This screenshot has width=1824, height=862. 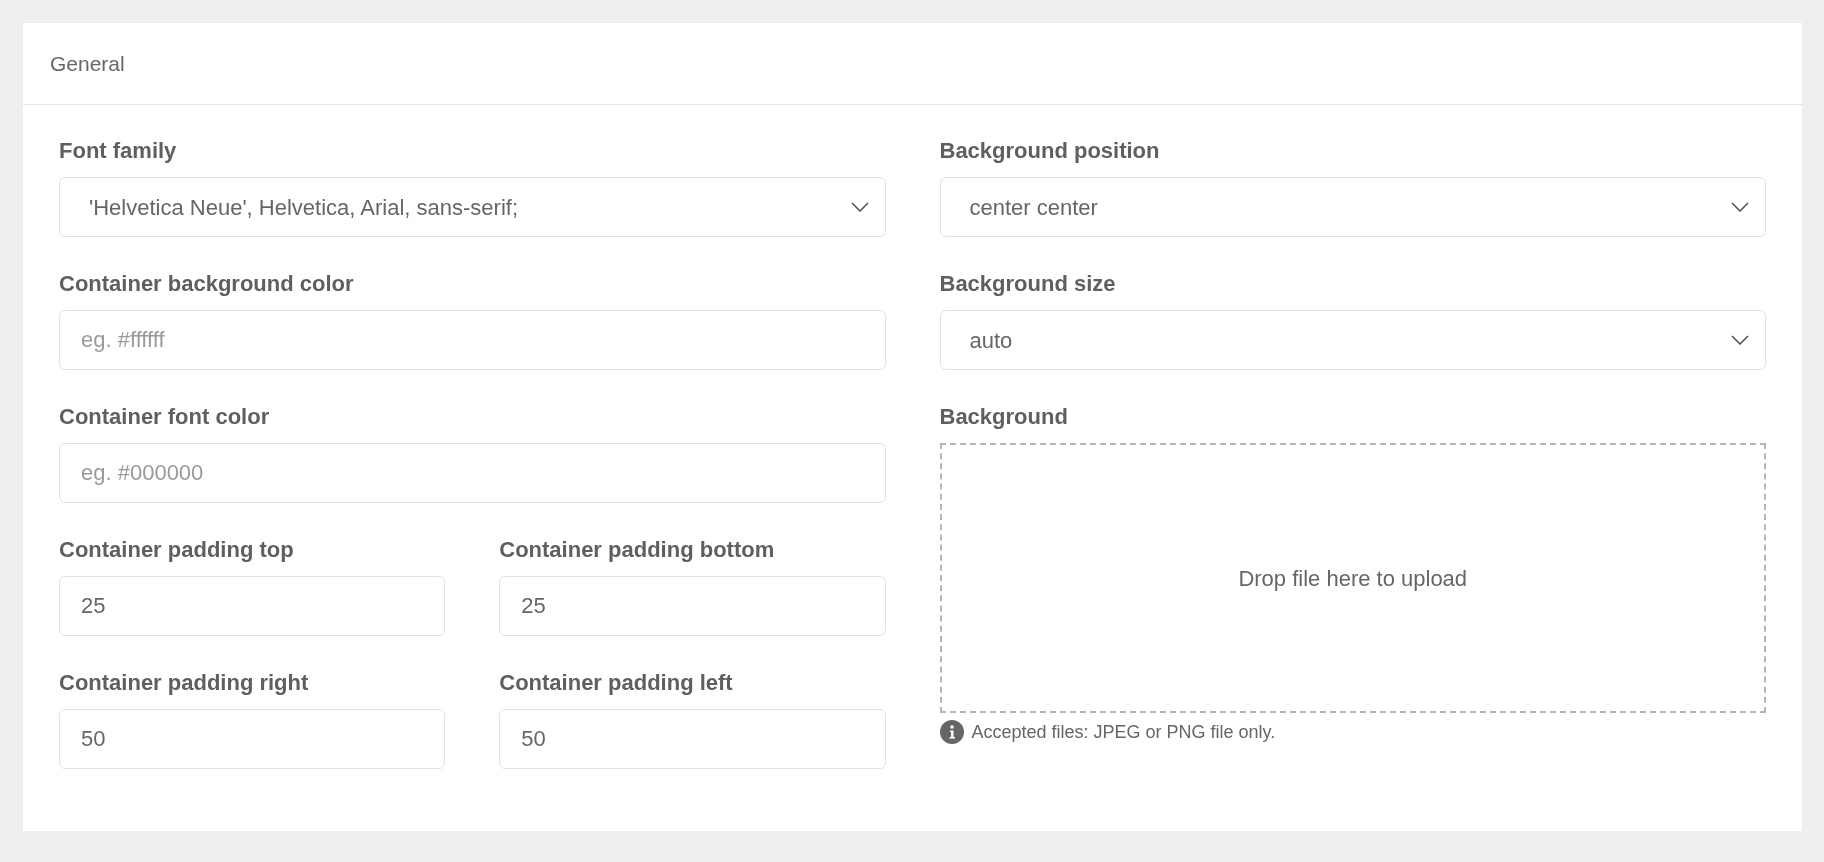 I want to click on input-field: eg. #000000, so click(x=472, y=473).